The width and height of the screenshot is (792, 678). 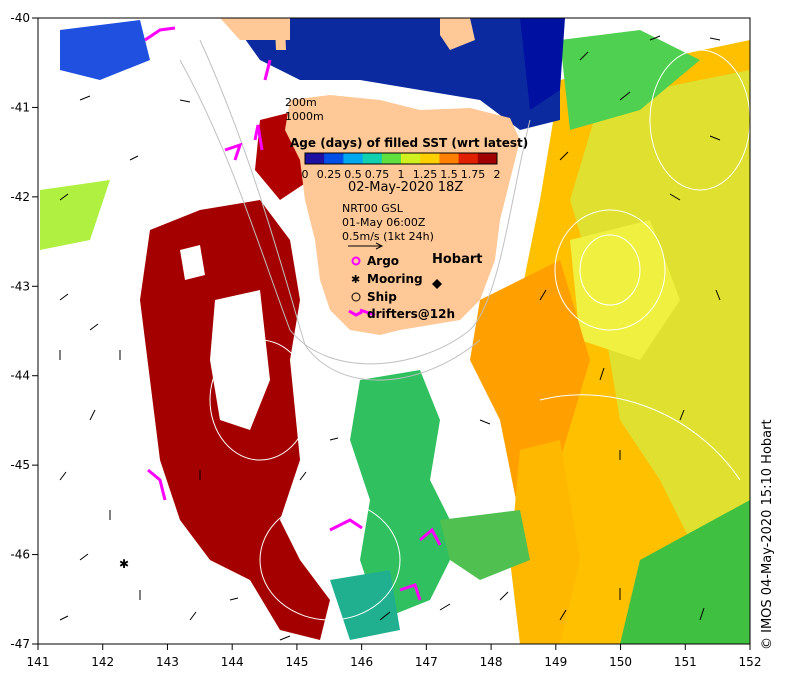 I want to click on vector-scale-label: 0.5m/s (1kt 24h), so click(x=388, y=236).